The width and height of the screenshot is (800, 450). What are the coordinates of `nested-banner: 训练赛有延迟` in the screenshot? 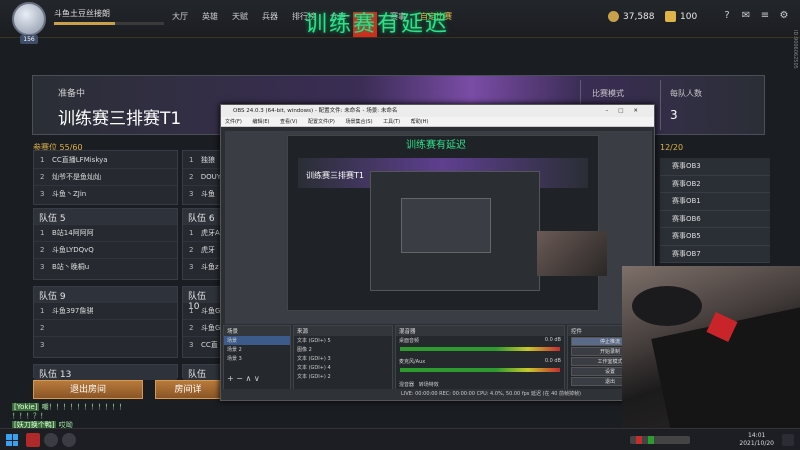 It's located at (436, 145).